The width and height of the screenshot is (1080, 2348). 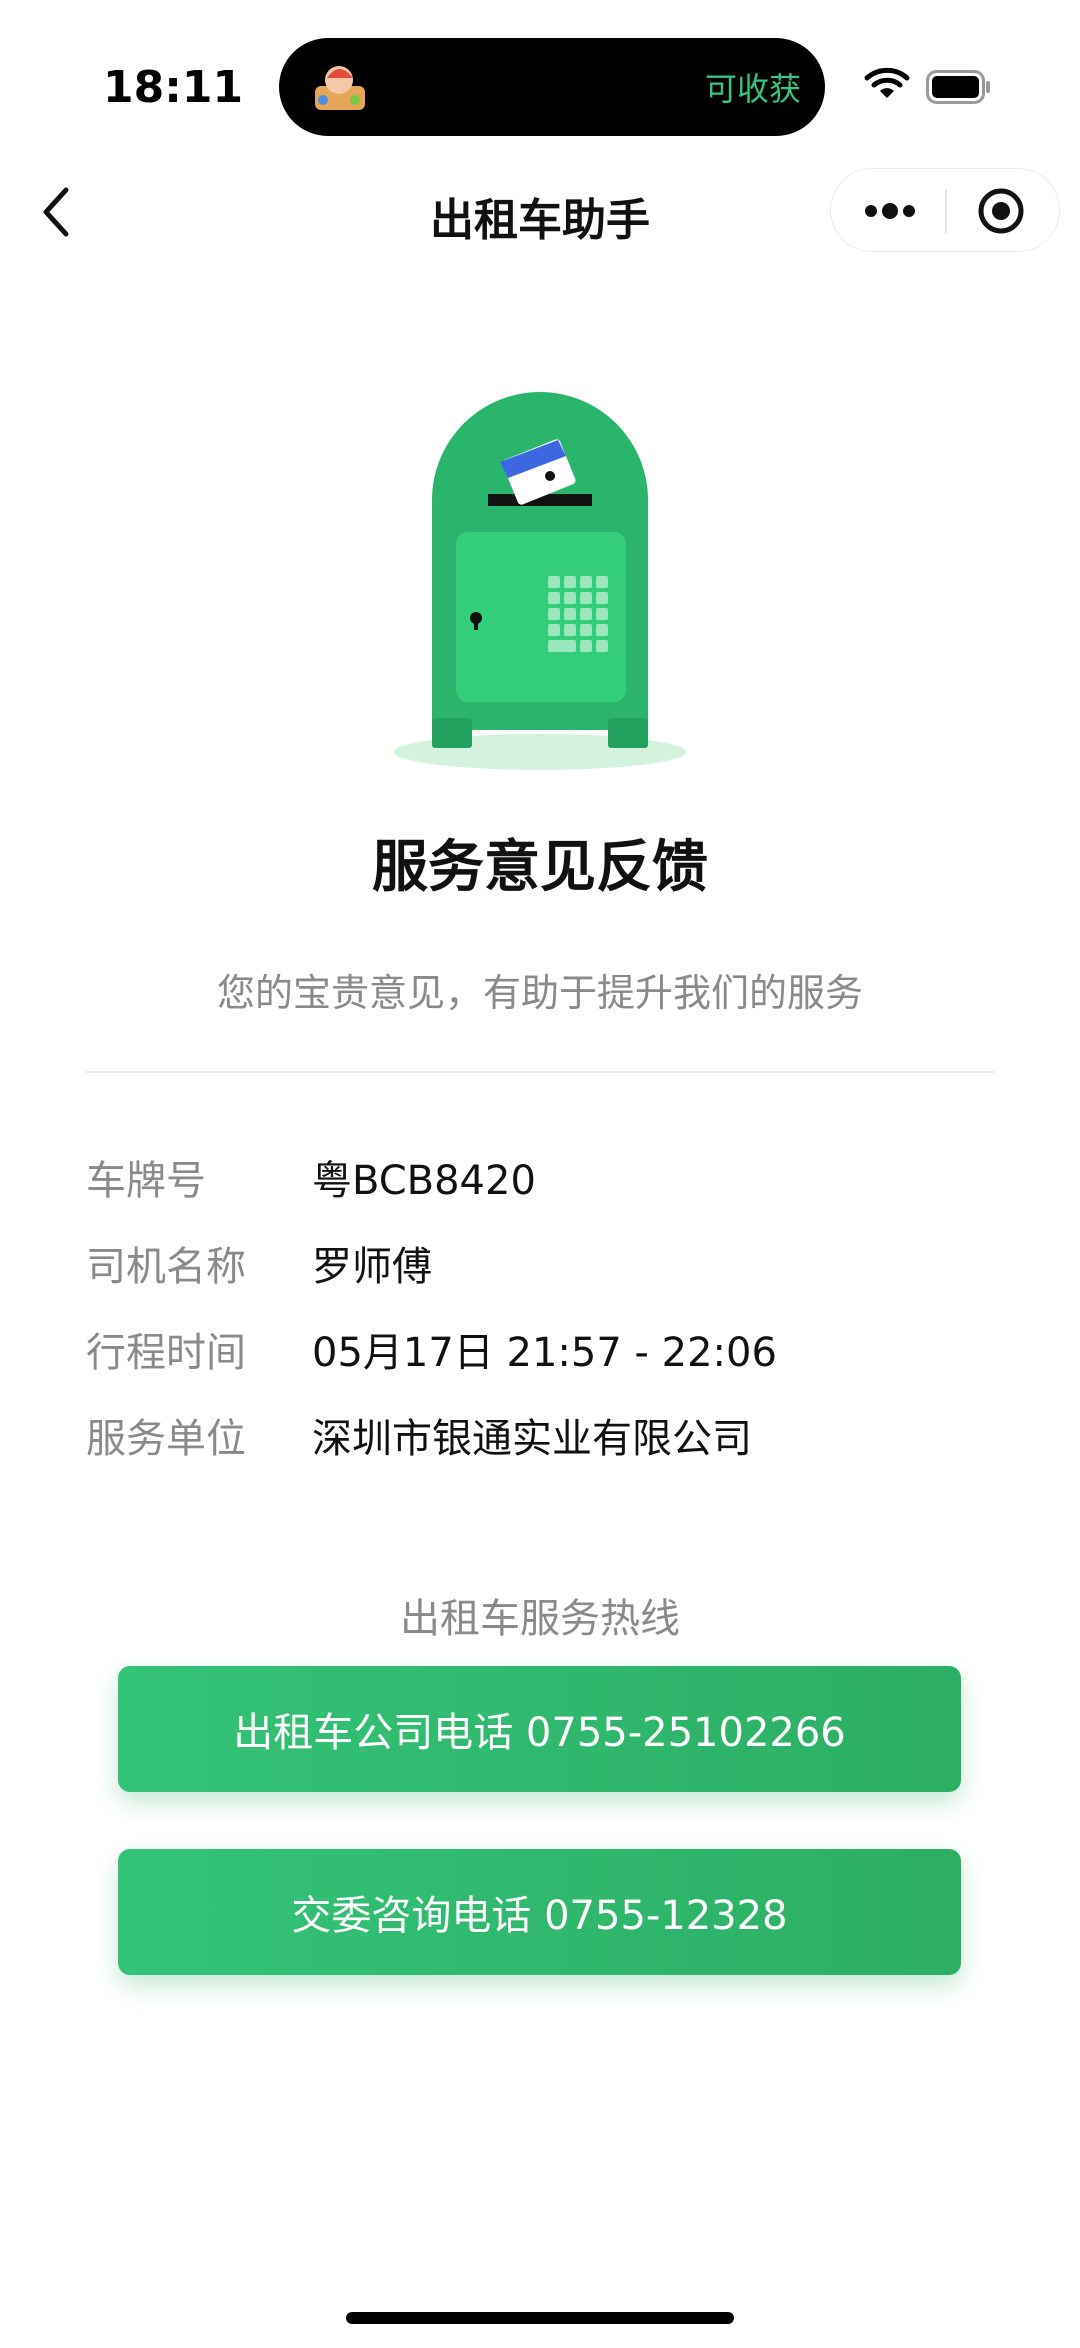 What do you see at coordinates (540, 1072) in the screenshot?
I see `divider` at bounding box center [540, 1072].